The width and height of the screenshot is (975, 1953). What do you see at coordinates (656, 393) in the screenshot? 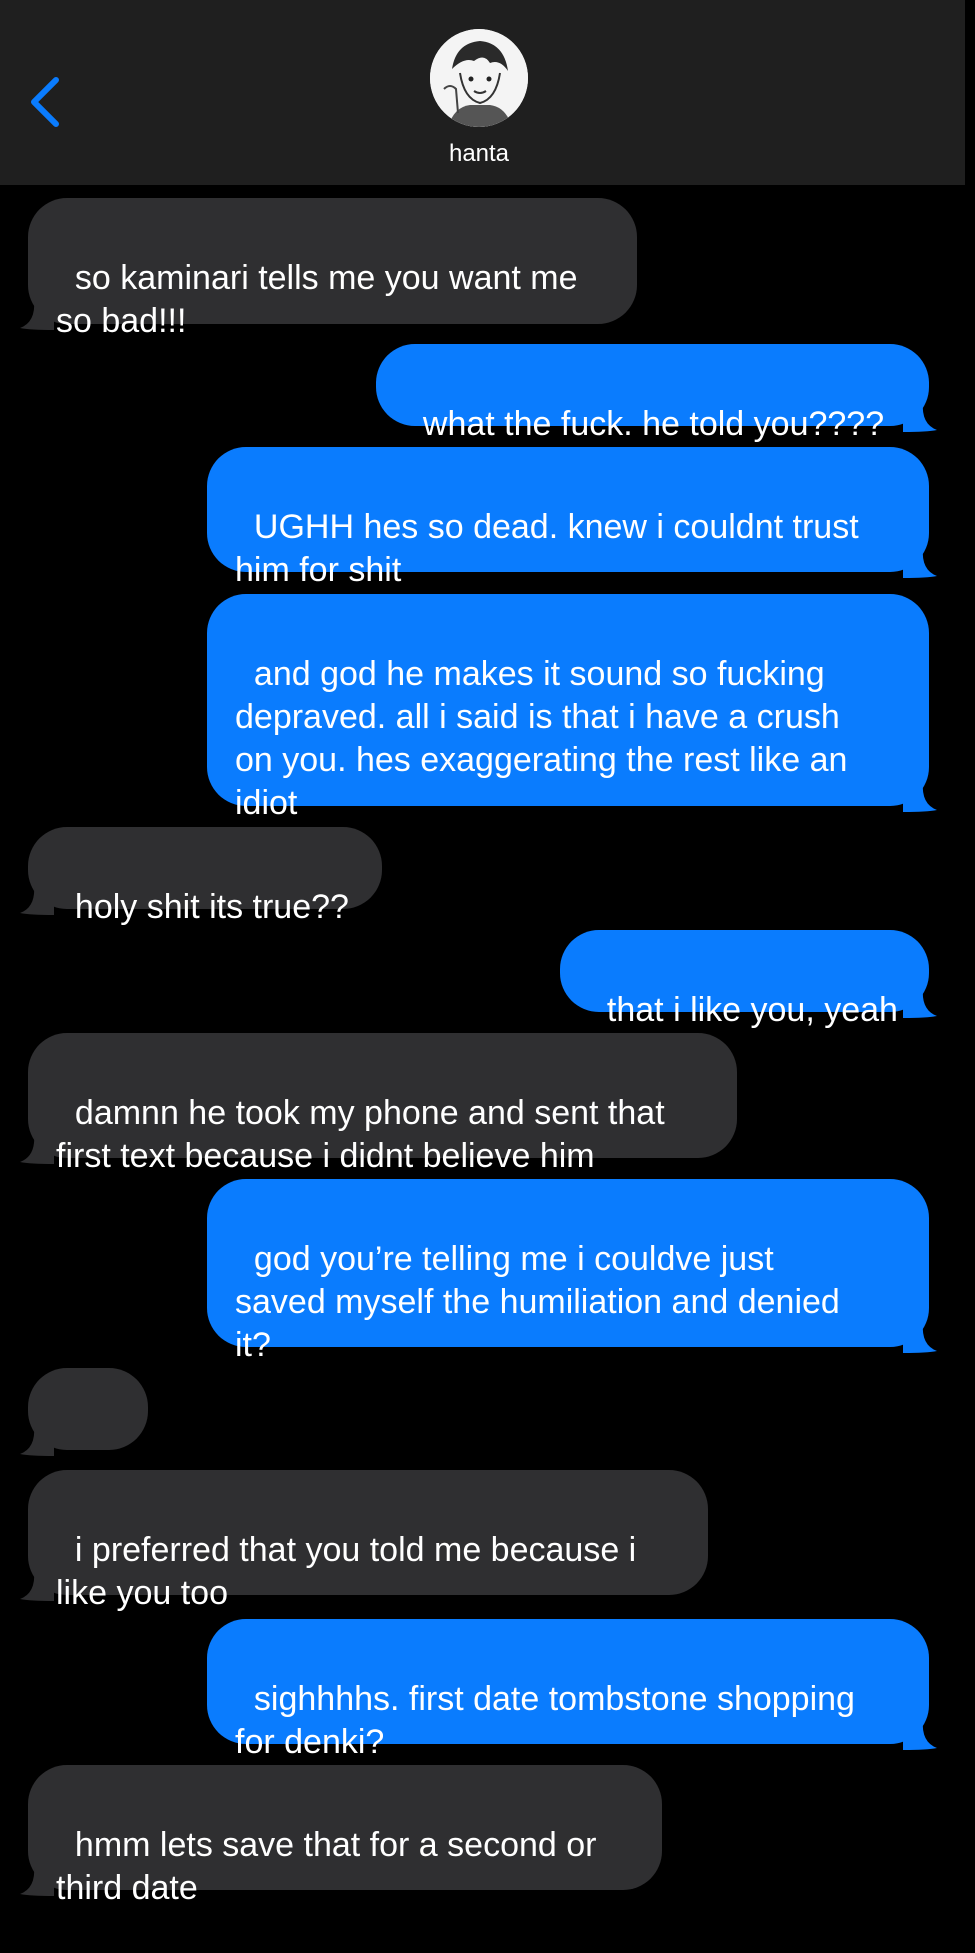
I see `message-bubble-sent: what the fuck. he told you????` at bounding box center [656, 393].